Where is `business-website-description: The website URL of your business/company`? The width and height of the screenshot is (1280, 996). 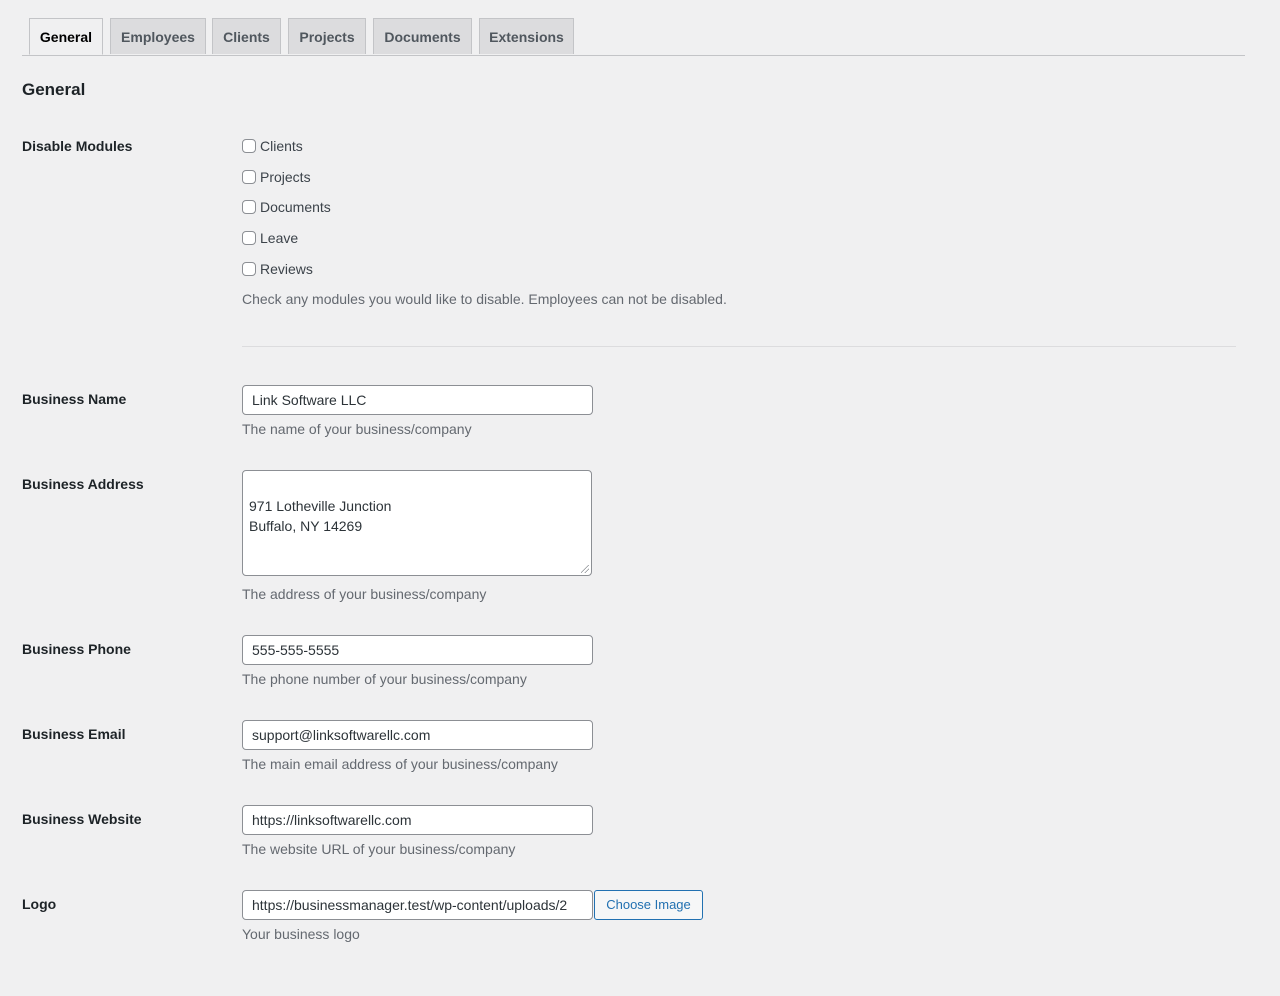 business-website-description: The website URL of your business/company is located at coordinates (379, 849).